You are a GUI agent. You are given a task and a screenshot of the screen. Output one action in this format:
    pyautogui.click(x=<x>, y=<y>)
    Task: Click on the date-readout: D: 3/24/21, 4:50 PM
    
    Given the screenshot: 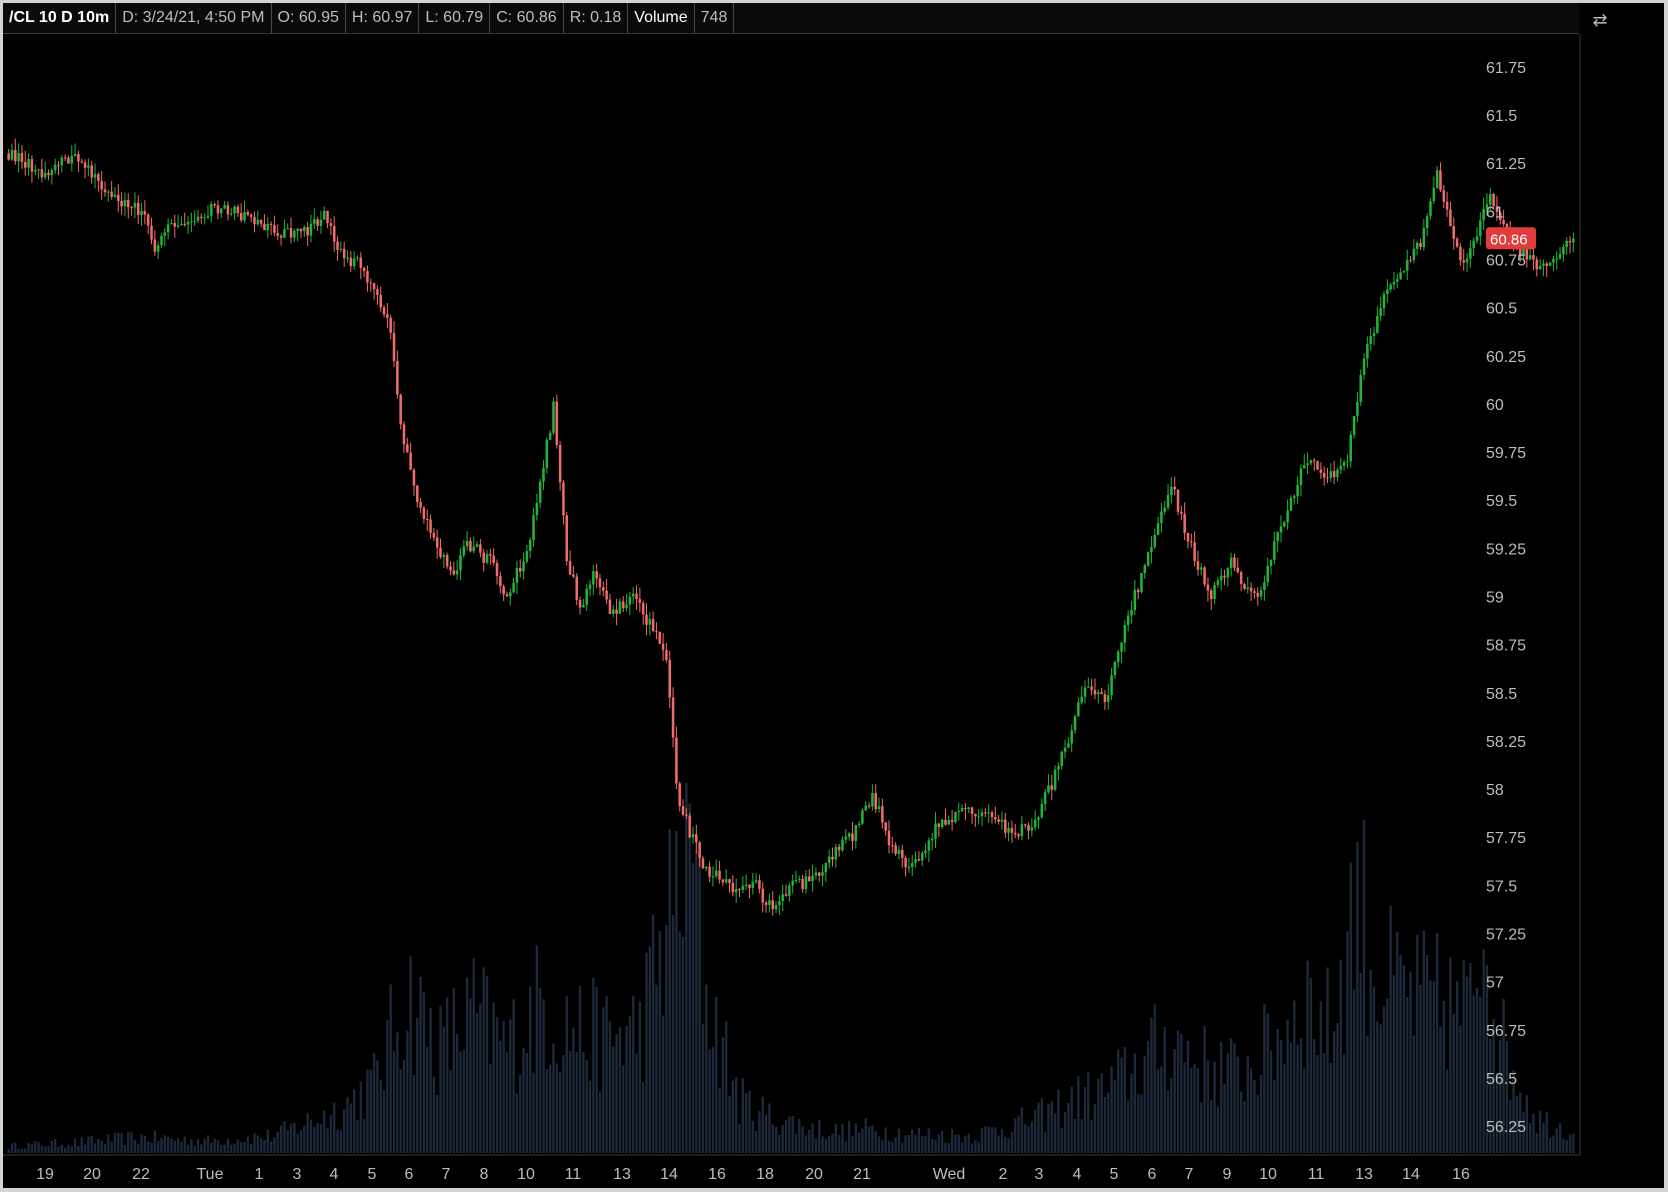 What is the action you would take?
    pyautogui.click(x=194, y=18)
    